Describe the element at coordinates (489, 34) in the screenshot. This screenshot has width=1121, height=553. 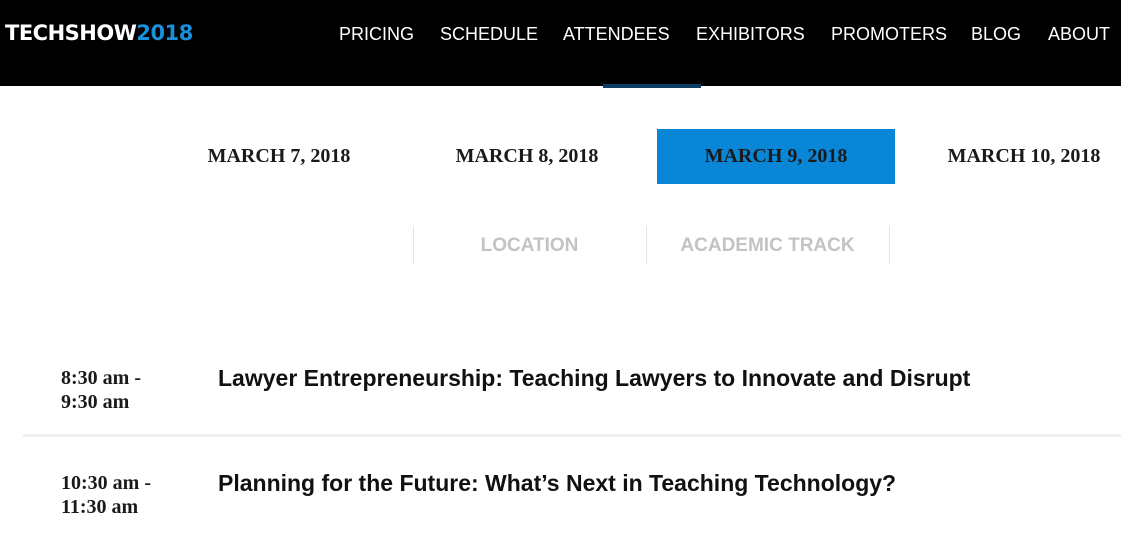
I see `nav-item-schedule: SCHEDULE` at that location.